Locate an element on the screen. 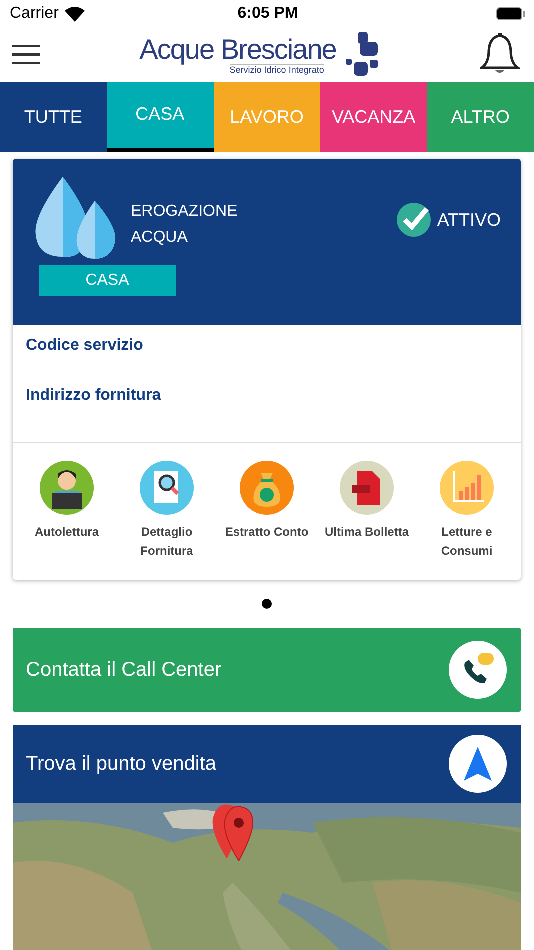 The width and height of the screenshot is (534, 950). battery-icon is located at coordinates (511, 14).